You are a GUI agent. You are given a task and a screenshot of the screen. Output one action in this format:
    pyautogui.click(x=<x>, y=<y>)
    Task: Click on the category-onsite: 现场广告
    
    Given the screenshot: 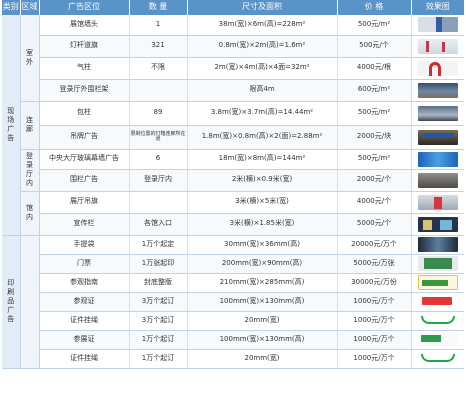 What is the action you would take?
    pyautogui.click(x=11, y=125)
    